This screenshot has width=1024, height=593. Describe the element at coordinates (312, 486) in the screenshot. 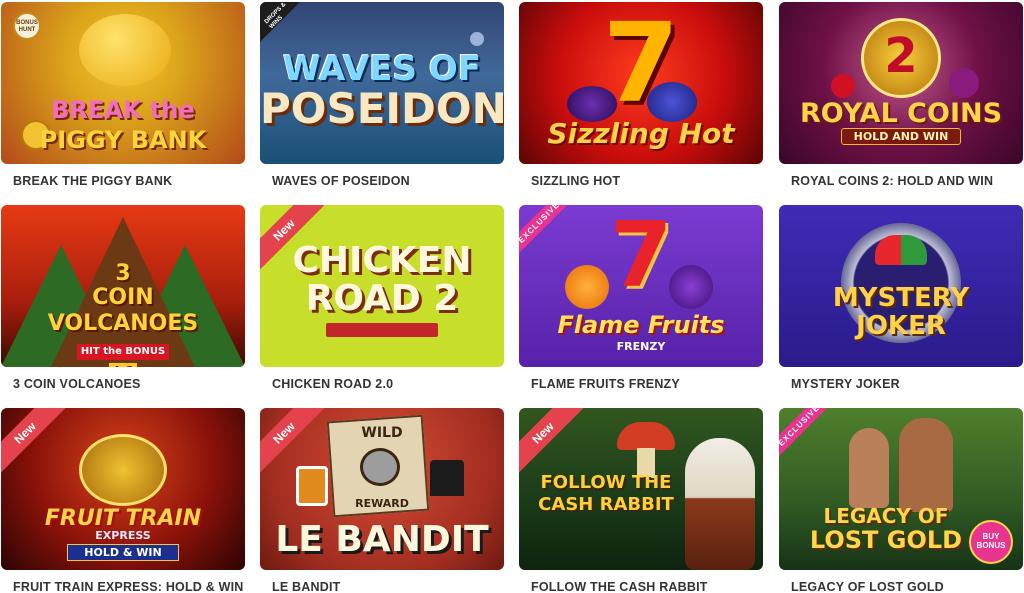

I see `beer-mug-icon` at that location.